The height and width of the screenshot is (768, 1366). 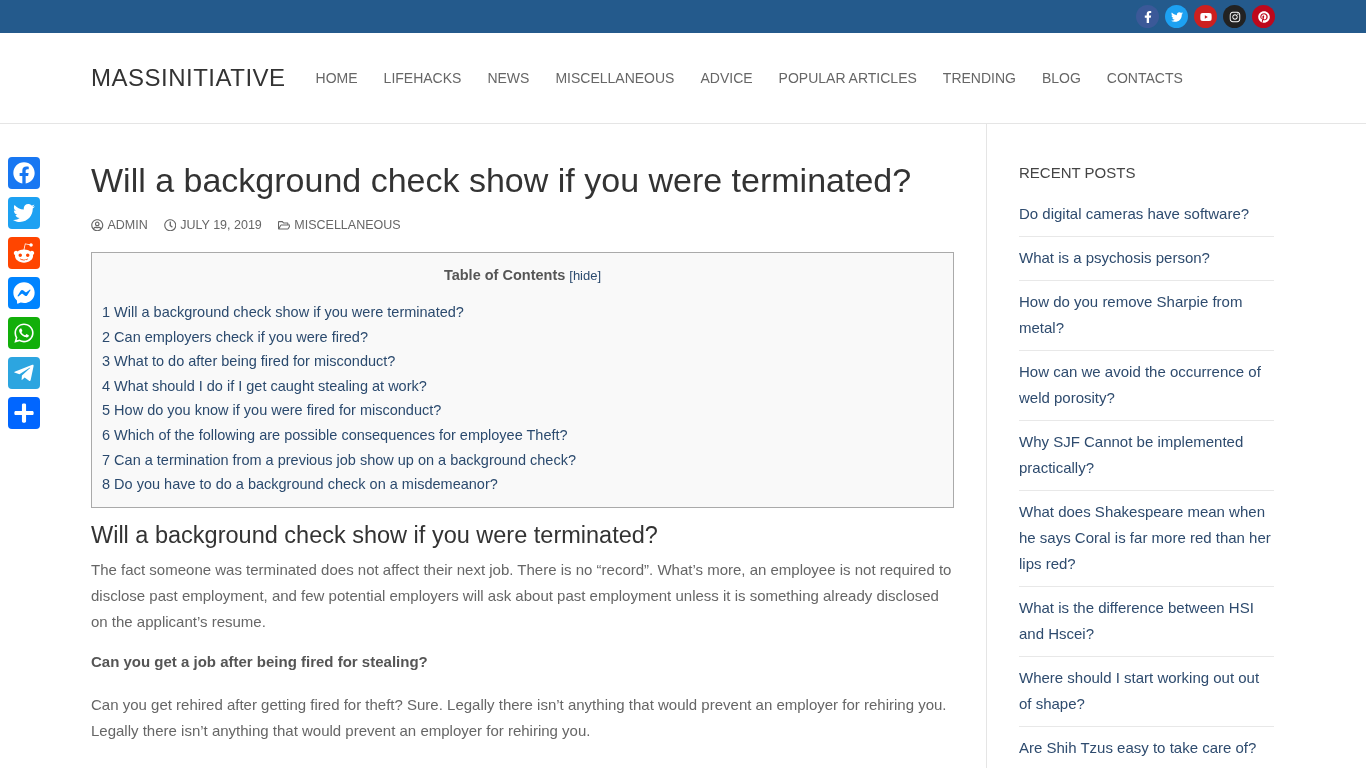 What do you see at coordinates (508, 78) in the screenshot?
I see `nav-link: NEWS` at bounding box center [508, 78].